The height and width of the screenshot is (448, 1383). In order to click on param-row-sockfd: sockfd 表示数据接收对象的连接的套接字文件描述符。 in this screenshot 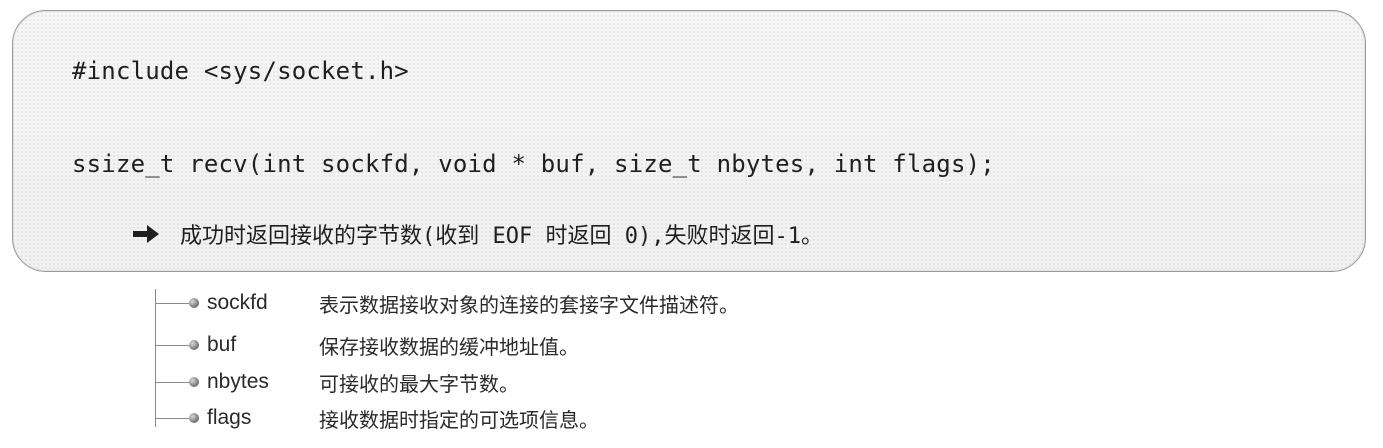, I will do `click(447, 303)`.